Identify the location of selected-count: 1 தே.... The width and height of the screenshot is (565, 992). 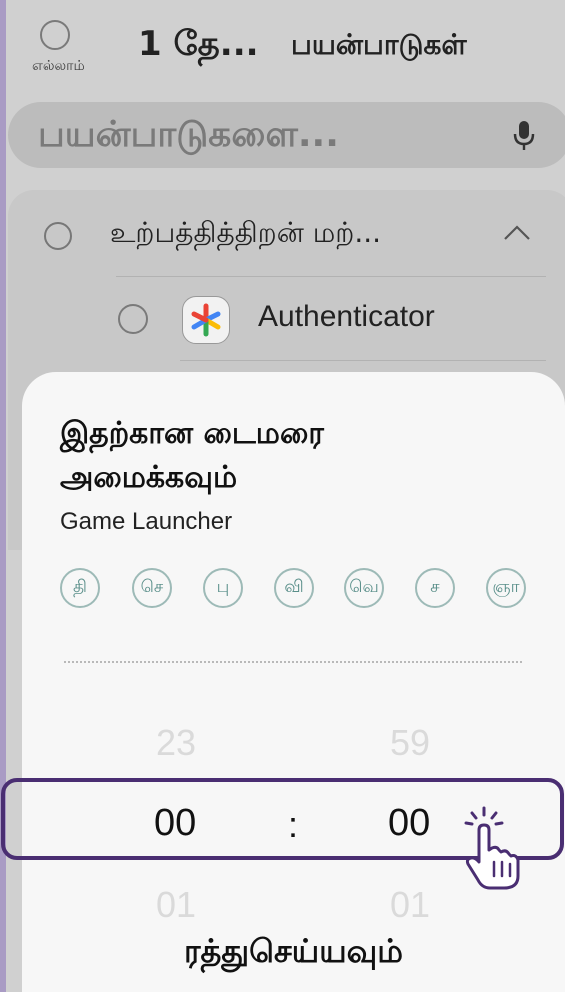
(198, 44).